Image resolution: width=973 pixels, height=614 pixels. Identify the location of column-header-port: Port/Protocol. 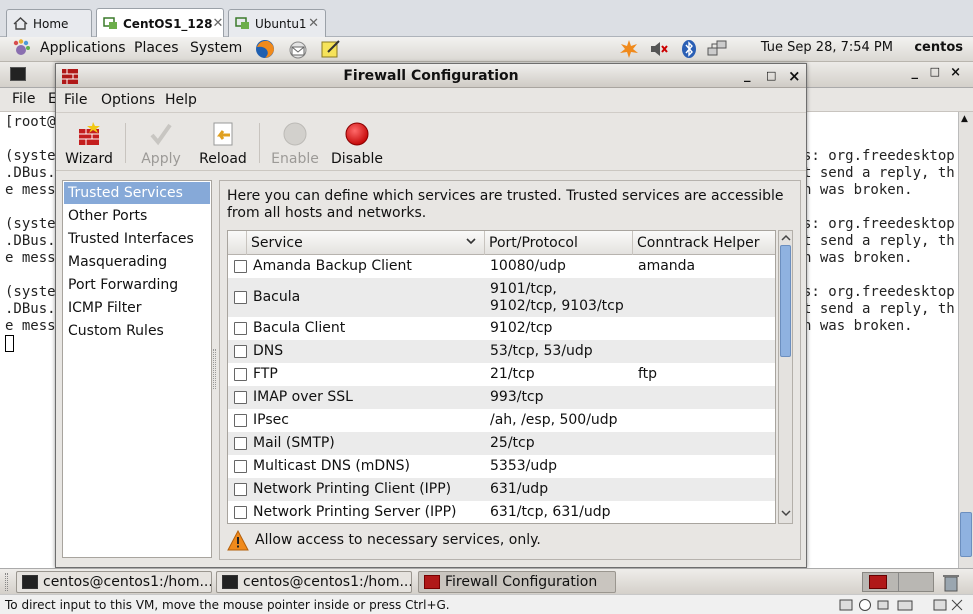
(559, 243).